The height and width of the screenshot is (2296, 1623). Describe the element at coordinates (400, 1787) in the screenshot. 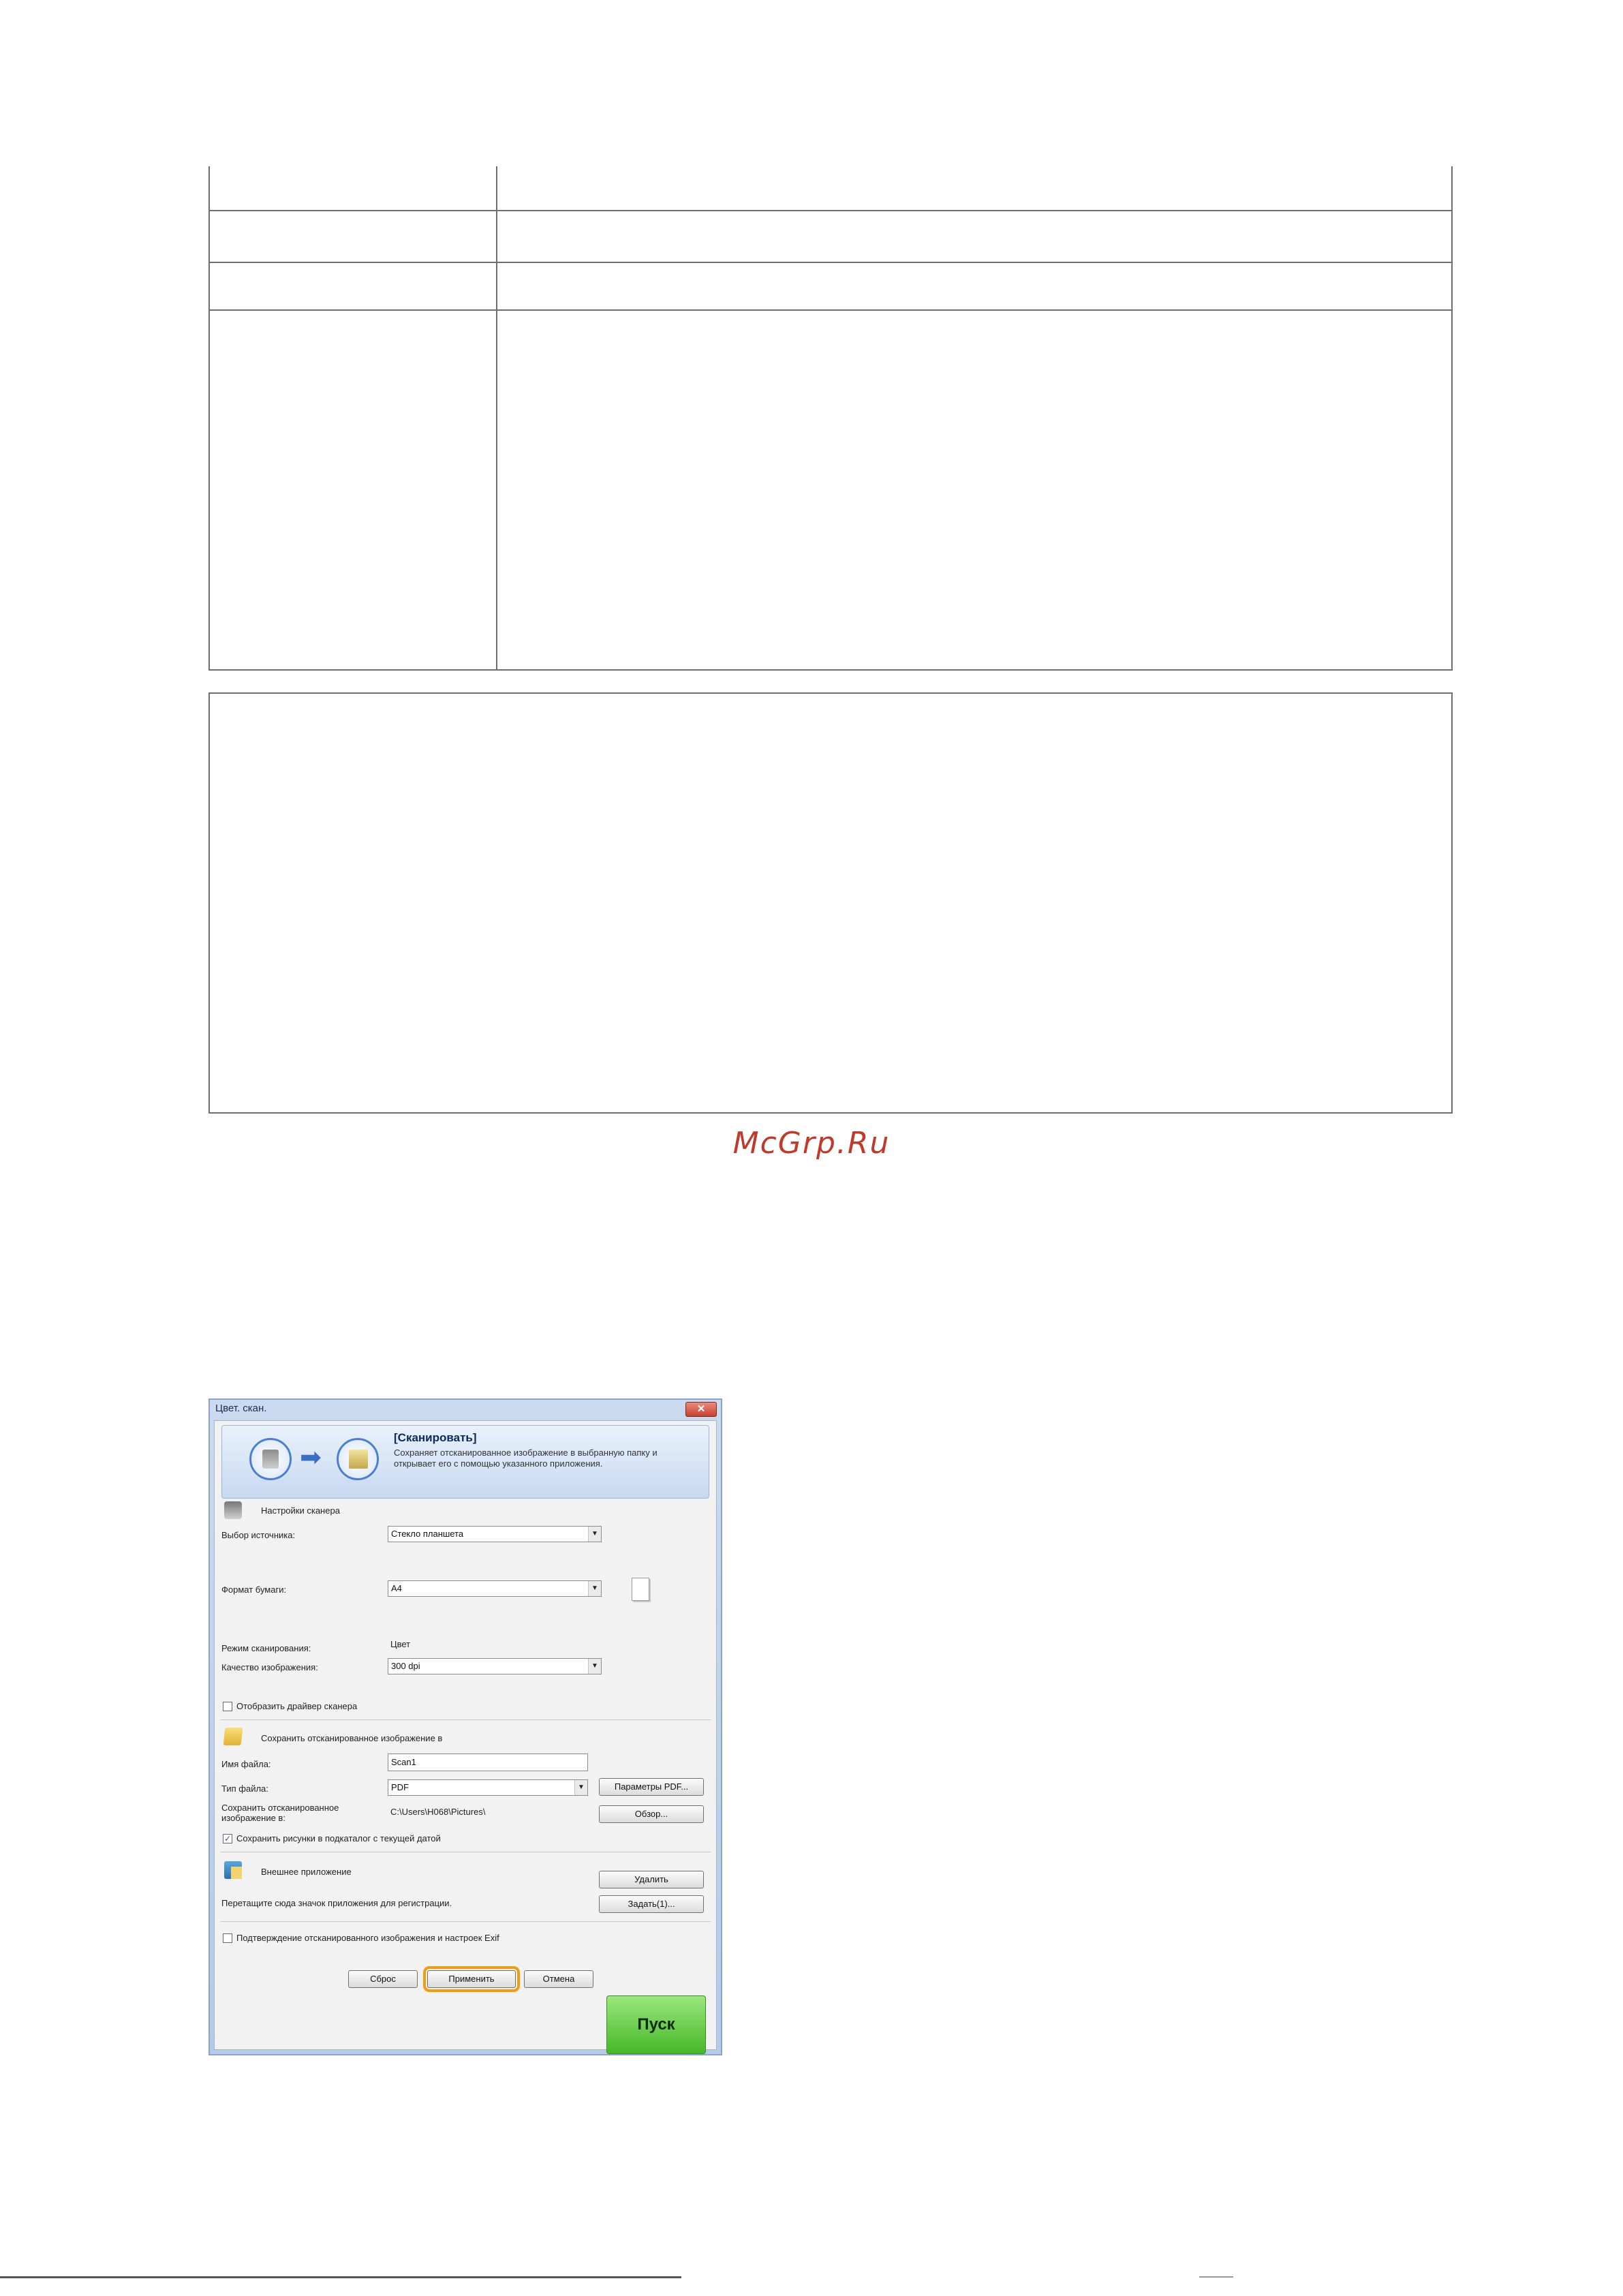

I see `filetype-value: PDF` at that location.